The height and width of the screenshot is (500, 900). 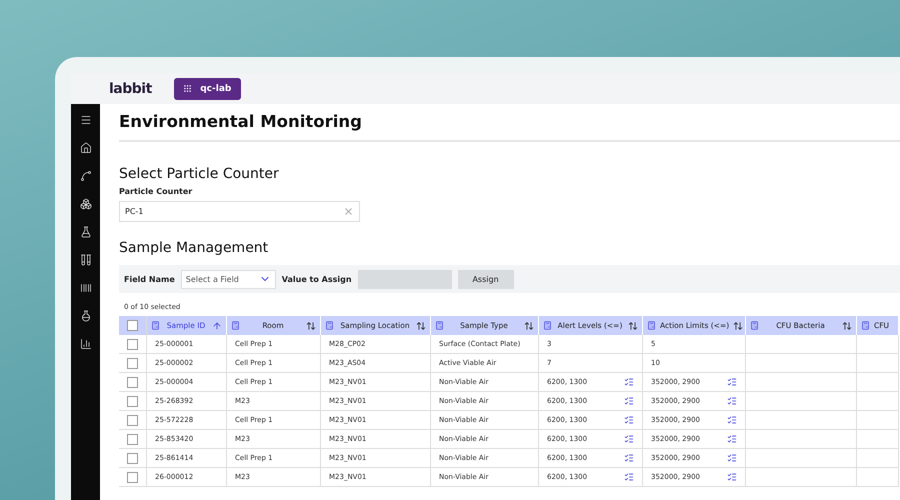 What do you see at coordinates (86, 288) in the screenshot?
I see `barcode-icon` at bounding box center [86, 288].